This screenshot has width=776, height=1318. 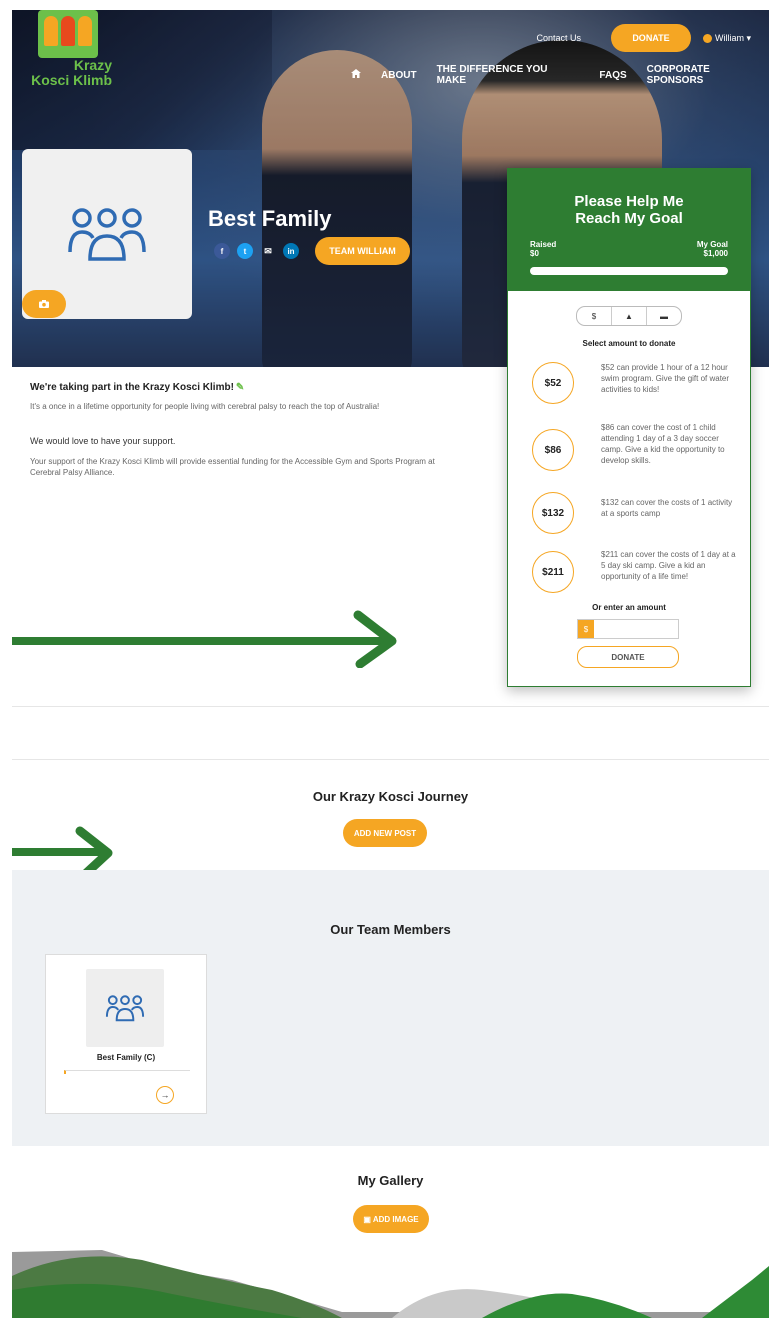 I want to click on social-share: f t ✉ in, so click(x=256, y=251).